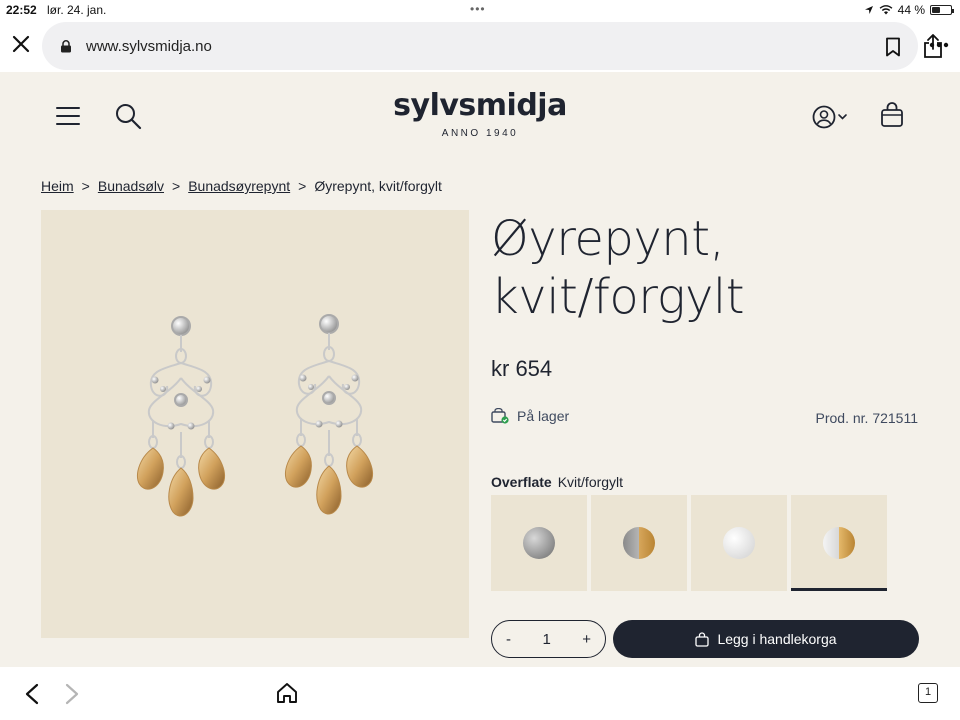  Describe the element at coordinates (831, 117) in the screenshot. I see `account-icon` at that location.